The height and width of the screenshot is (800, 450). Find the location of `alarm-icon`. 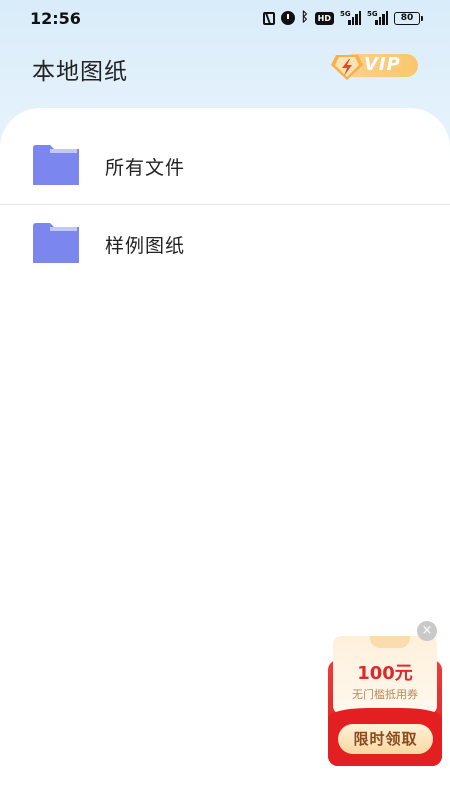

alarm-icon is located at coordinates (287, 18).